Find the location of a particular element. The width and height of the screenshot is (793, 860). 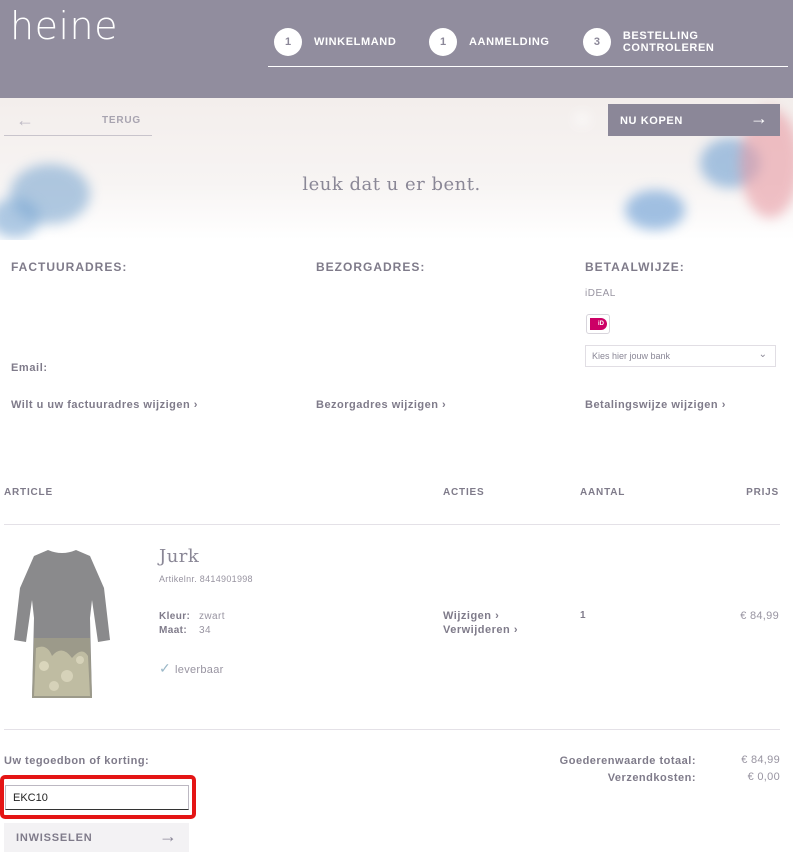

voucher-input is located at coordinates (97, 797).